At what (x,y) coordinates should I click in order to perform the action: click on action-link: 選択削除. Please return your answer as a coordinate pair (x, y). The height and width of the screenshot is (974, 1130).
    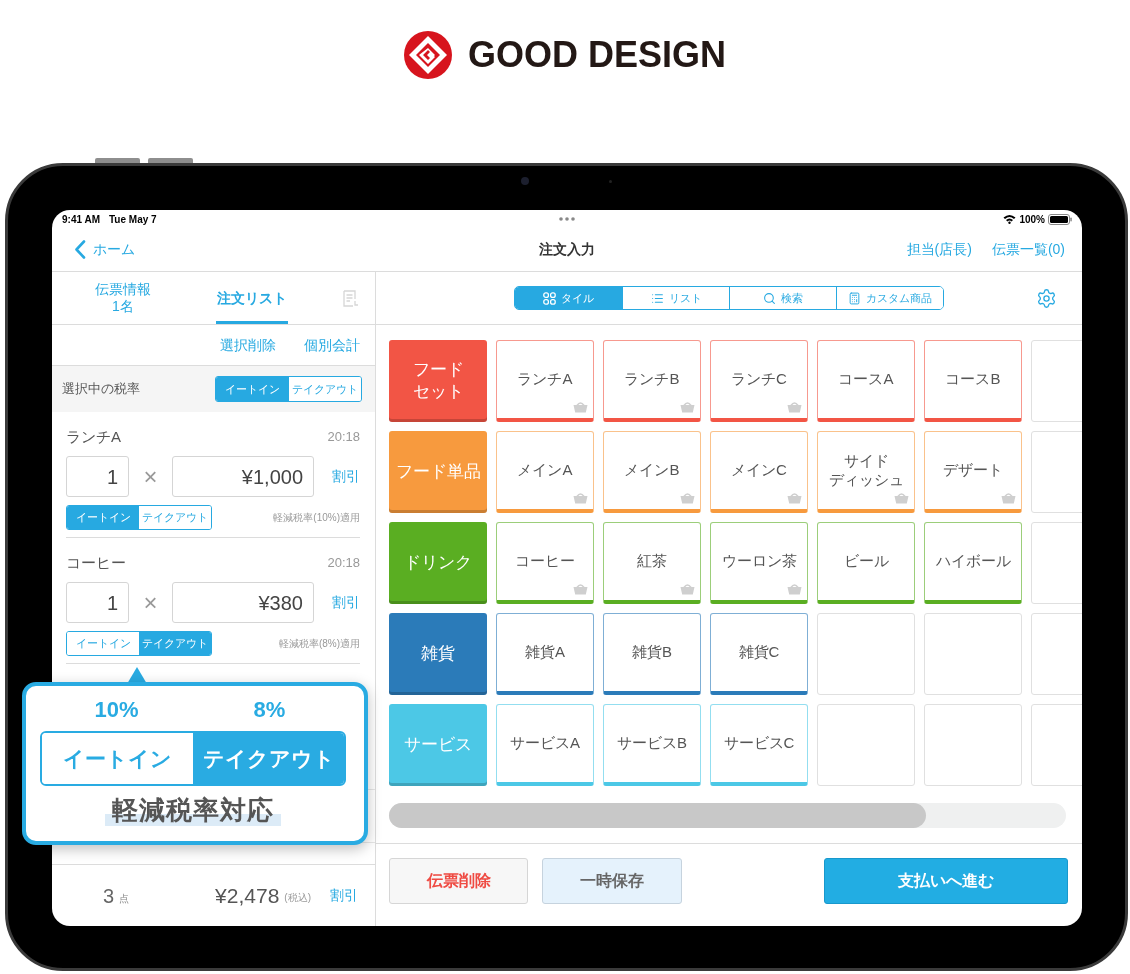
    Looking at the image, I should click on (248, 345).